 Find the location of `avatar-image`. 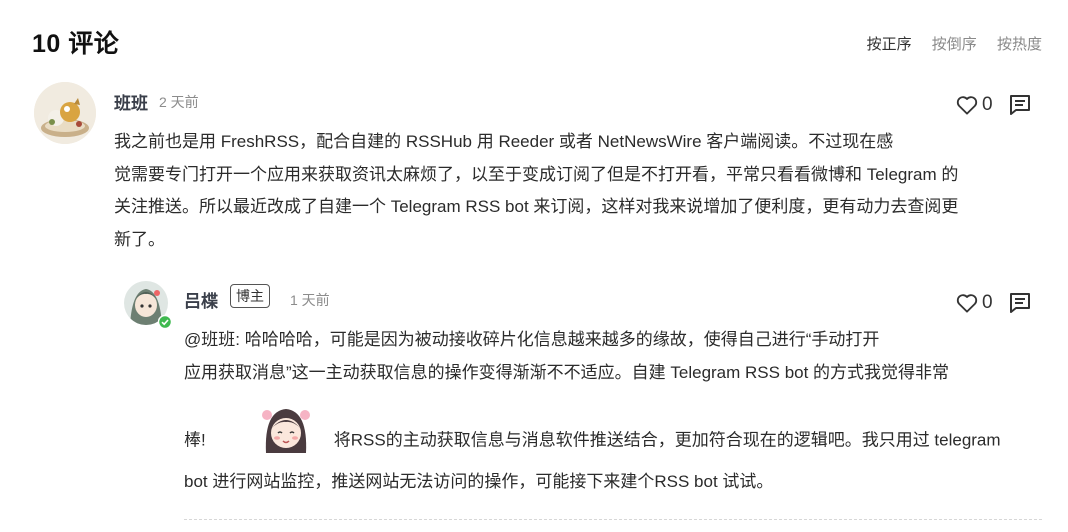

avatar-image is located at coordinates (65, 113).